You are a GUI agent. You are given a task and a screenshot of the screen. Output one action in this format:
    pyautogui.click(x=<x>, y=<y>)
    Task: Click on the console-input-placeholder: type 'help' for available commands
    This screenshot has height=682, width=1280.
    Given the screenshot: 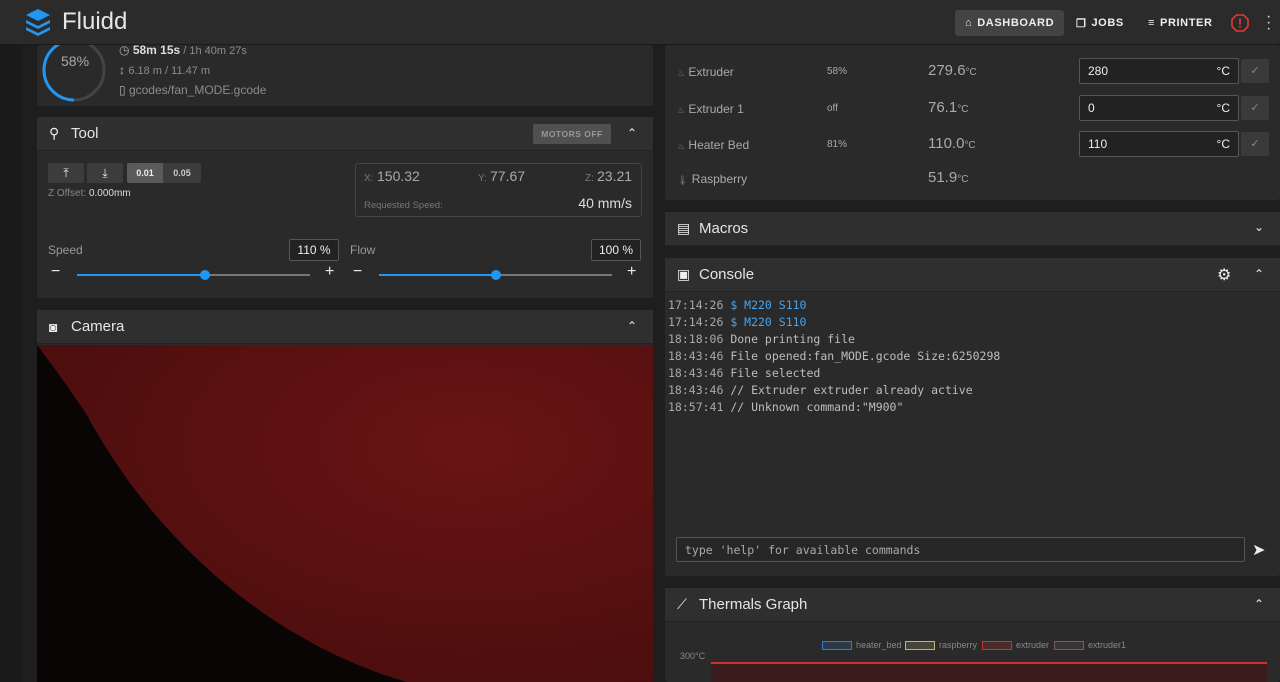 What is the action you would take?
    pyautogui.click(x=803, y=550)
    